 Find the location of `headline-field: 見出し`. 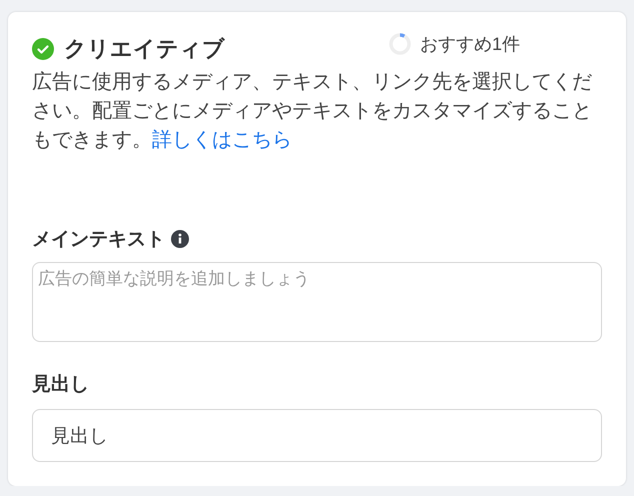

headline-field: 見出し is located at coordinates (317, 435).